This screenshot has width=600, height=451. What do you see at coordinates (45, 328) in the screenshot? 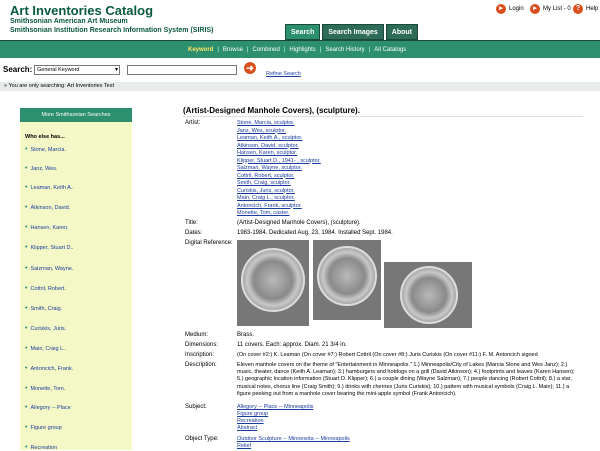
I see `sidebar-item: • Curiskis, Juris.` at bounding box center [45, 328].